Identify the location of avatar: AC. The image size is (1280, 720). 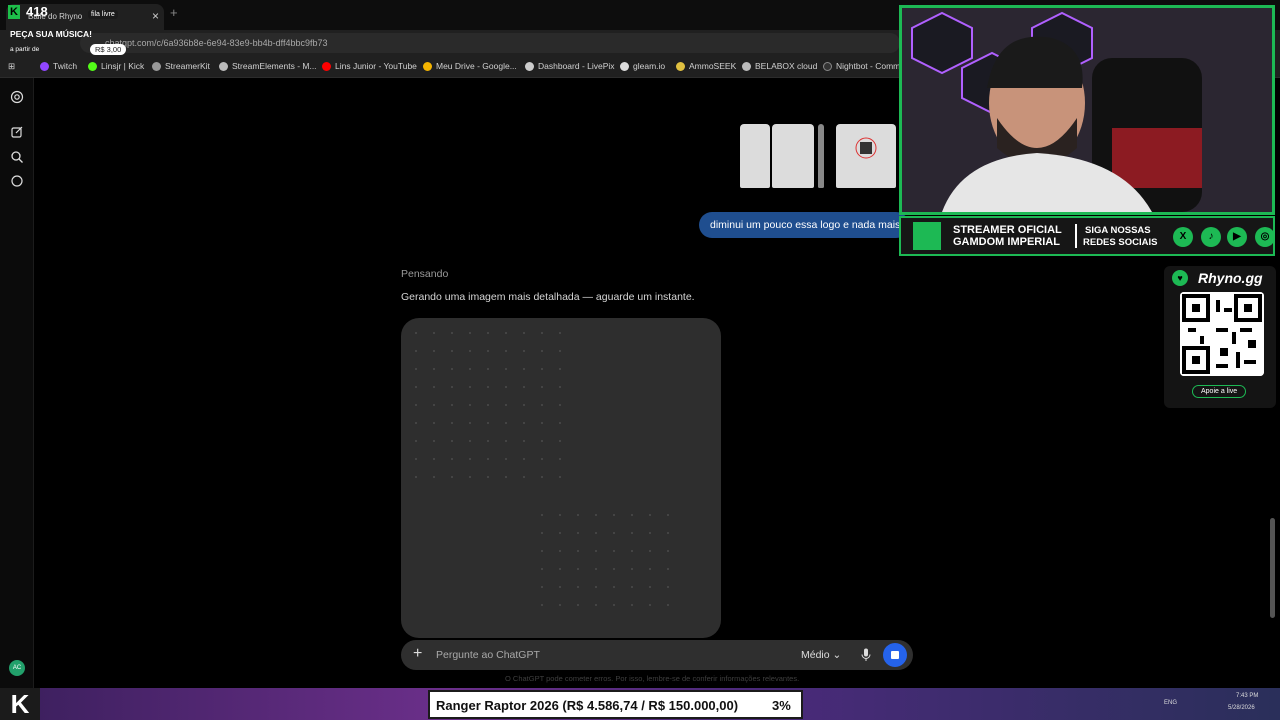
(17, 668).